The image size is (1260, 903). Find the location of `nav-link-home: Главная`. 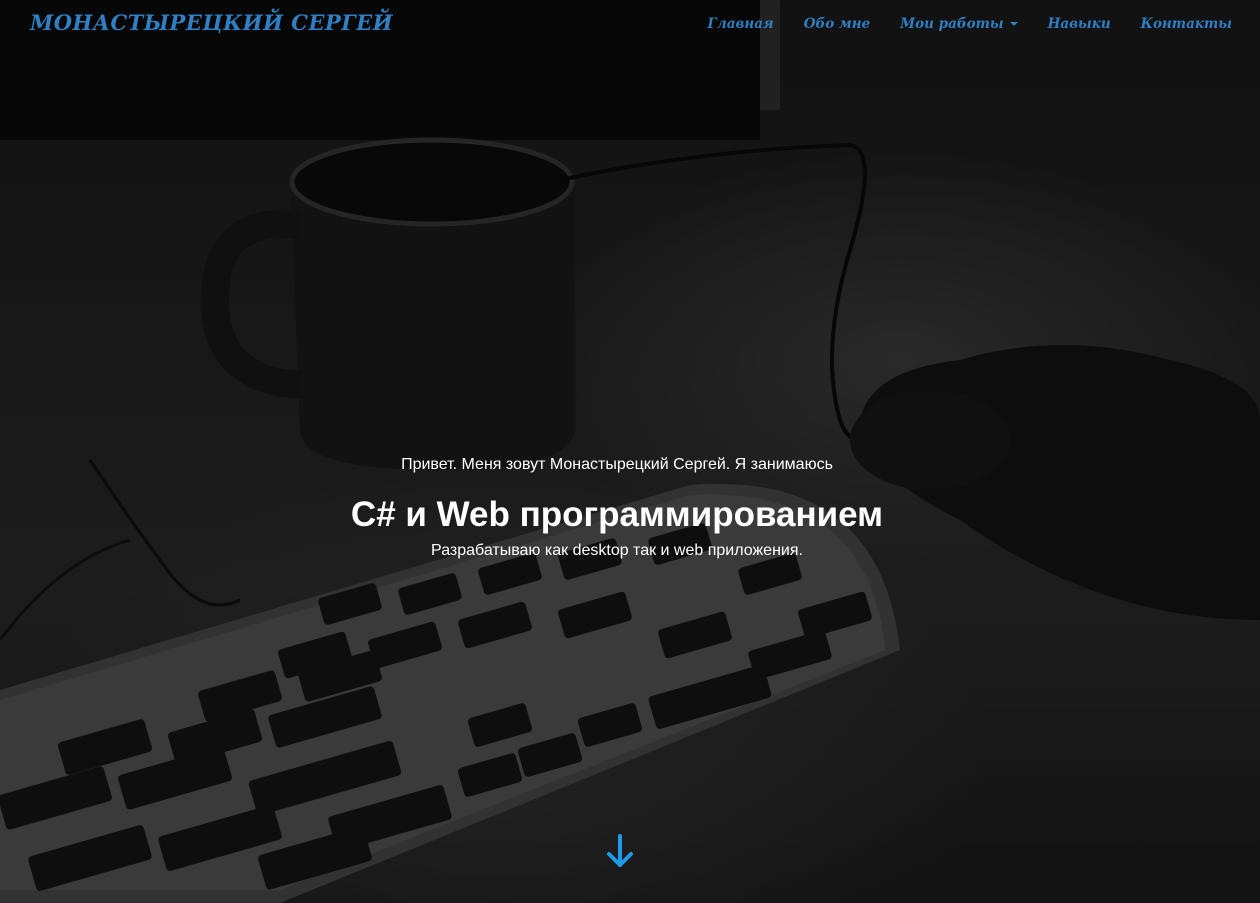

nav-link-home: Главная is located at coordinates (741, 24).